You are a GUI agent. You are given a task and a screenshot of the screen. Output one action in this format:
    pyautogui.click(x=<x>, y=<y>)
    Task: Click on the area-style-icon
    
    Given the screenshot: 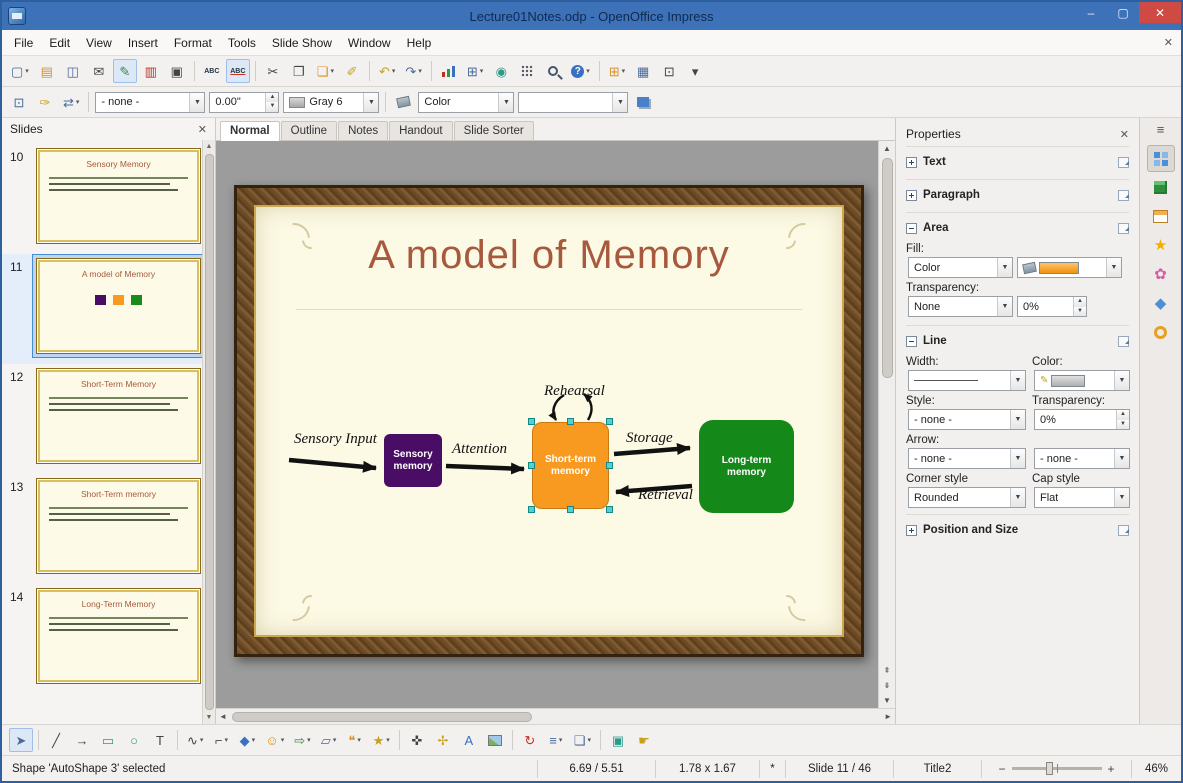 What is the action you would take?
    pyautogui.click(x=403, y=102)
    